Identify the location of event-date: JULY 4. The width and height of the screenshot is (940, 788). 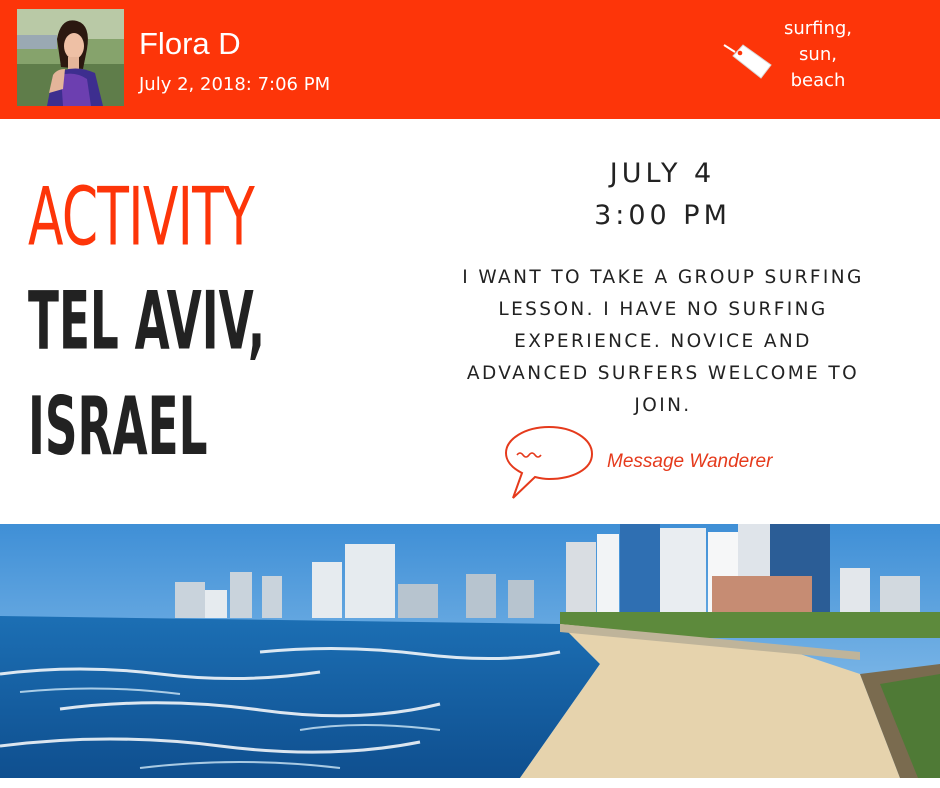
(662, 173).